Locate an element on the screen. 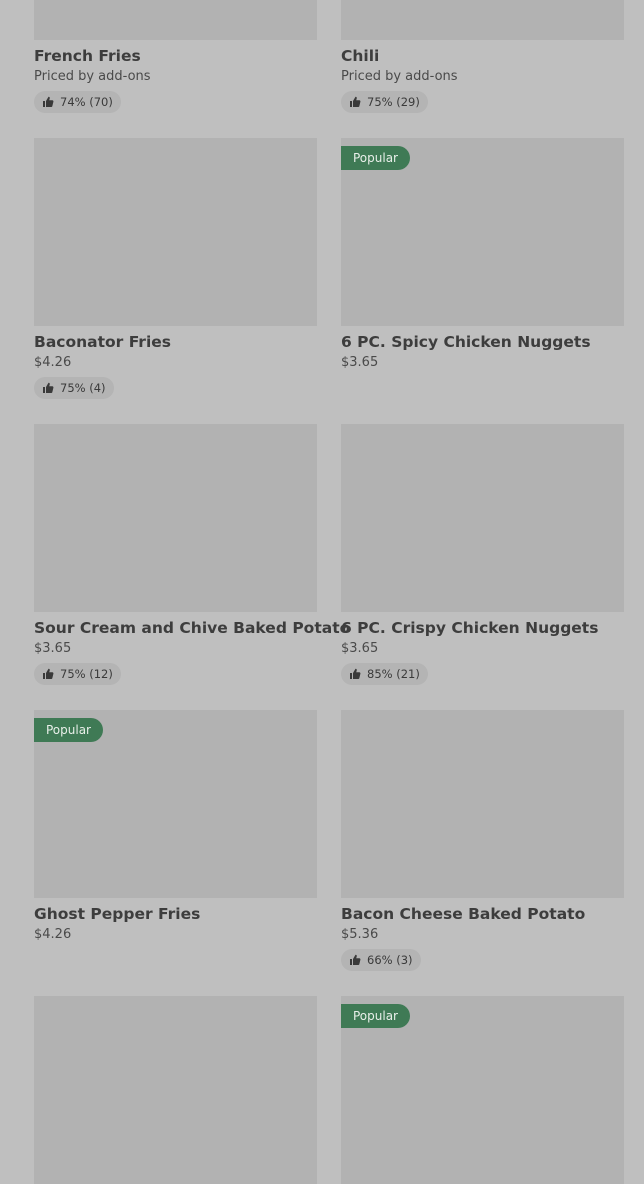 Image resolution: width=644 pixels, height=1184 pixels. rating-pill: 75% (29) is located at coordinates (384, 102).